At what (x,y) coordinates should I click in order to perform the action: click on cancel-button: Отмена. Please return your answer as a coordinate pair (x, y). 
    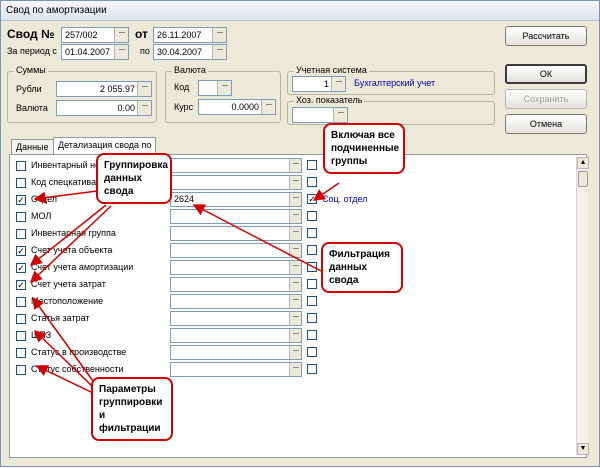
    Looking at the image, I should click on (546, 124).